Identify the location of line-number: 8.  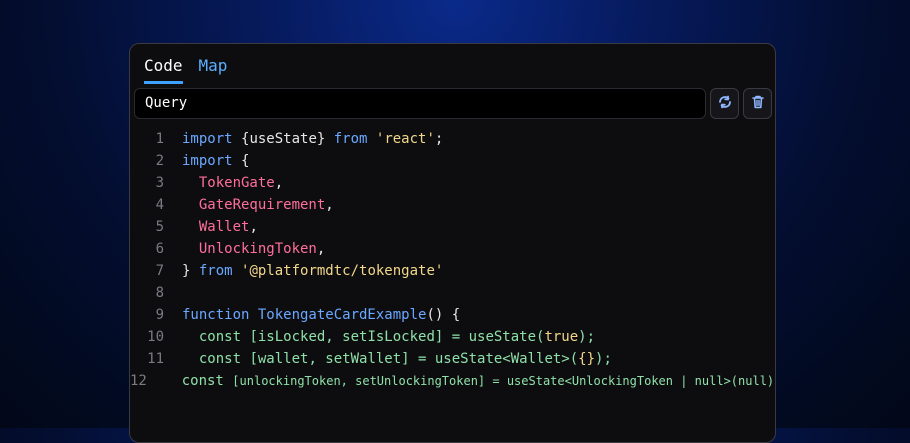
(159, 293).